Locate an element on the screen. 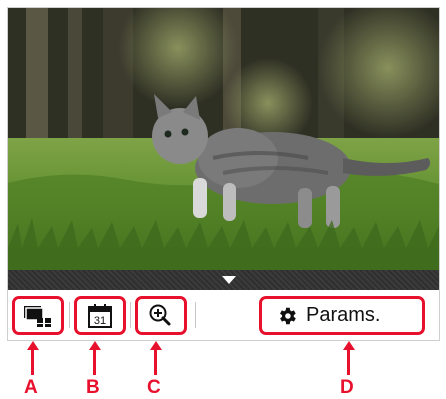 The image size is (446, 399). callout-arrowhead-b is located at coordinates (94, 345).